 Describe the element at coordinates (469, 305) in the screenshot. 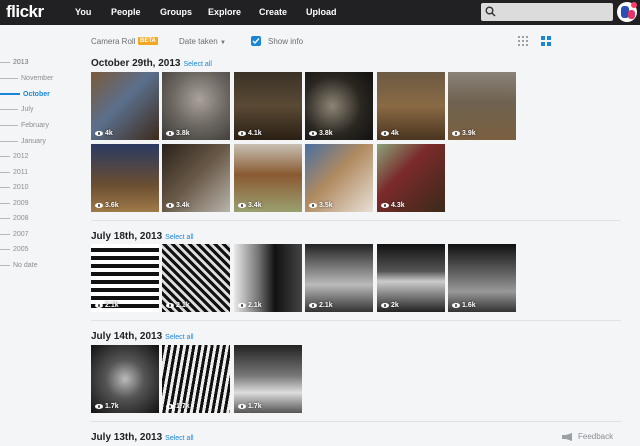

I see `view-count: 1.6k` at that location.